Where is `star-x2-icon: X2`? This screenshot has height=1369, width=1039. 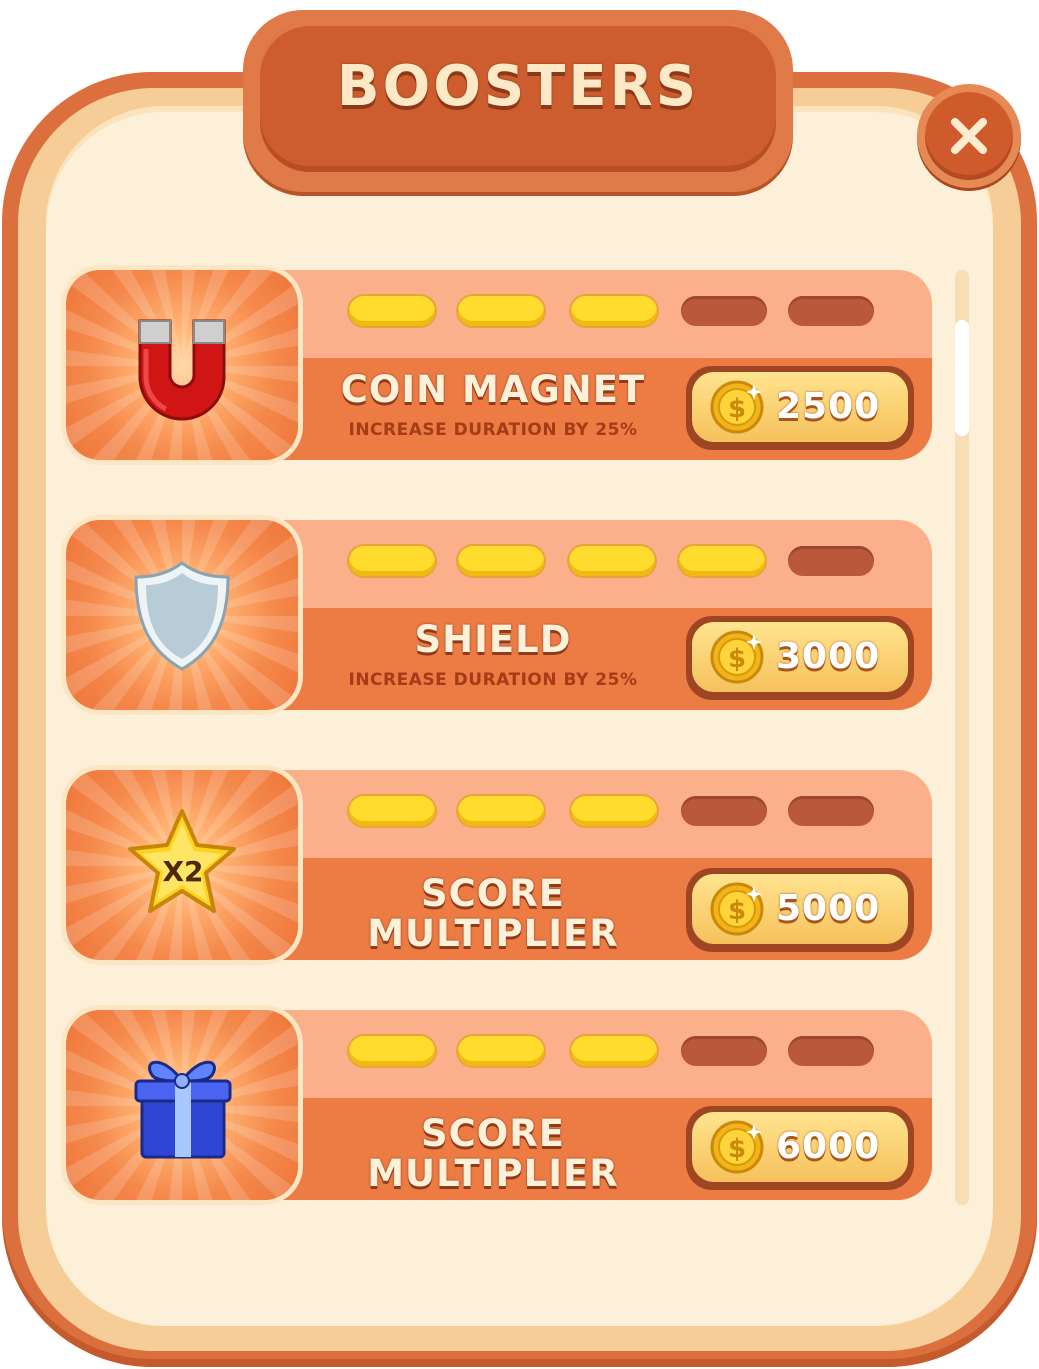
star-x2-icon: X2 is located at coordinates (182, 861).